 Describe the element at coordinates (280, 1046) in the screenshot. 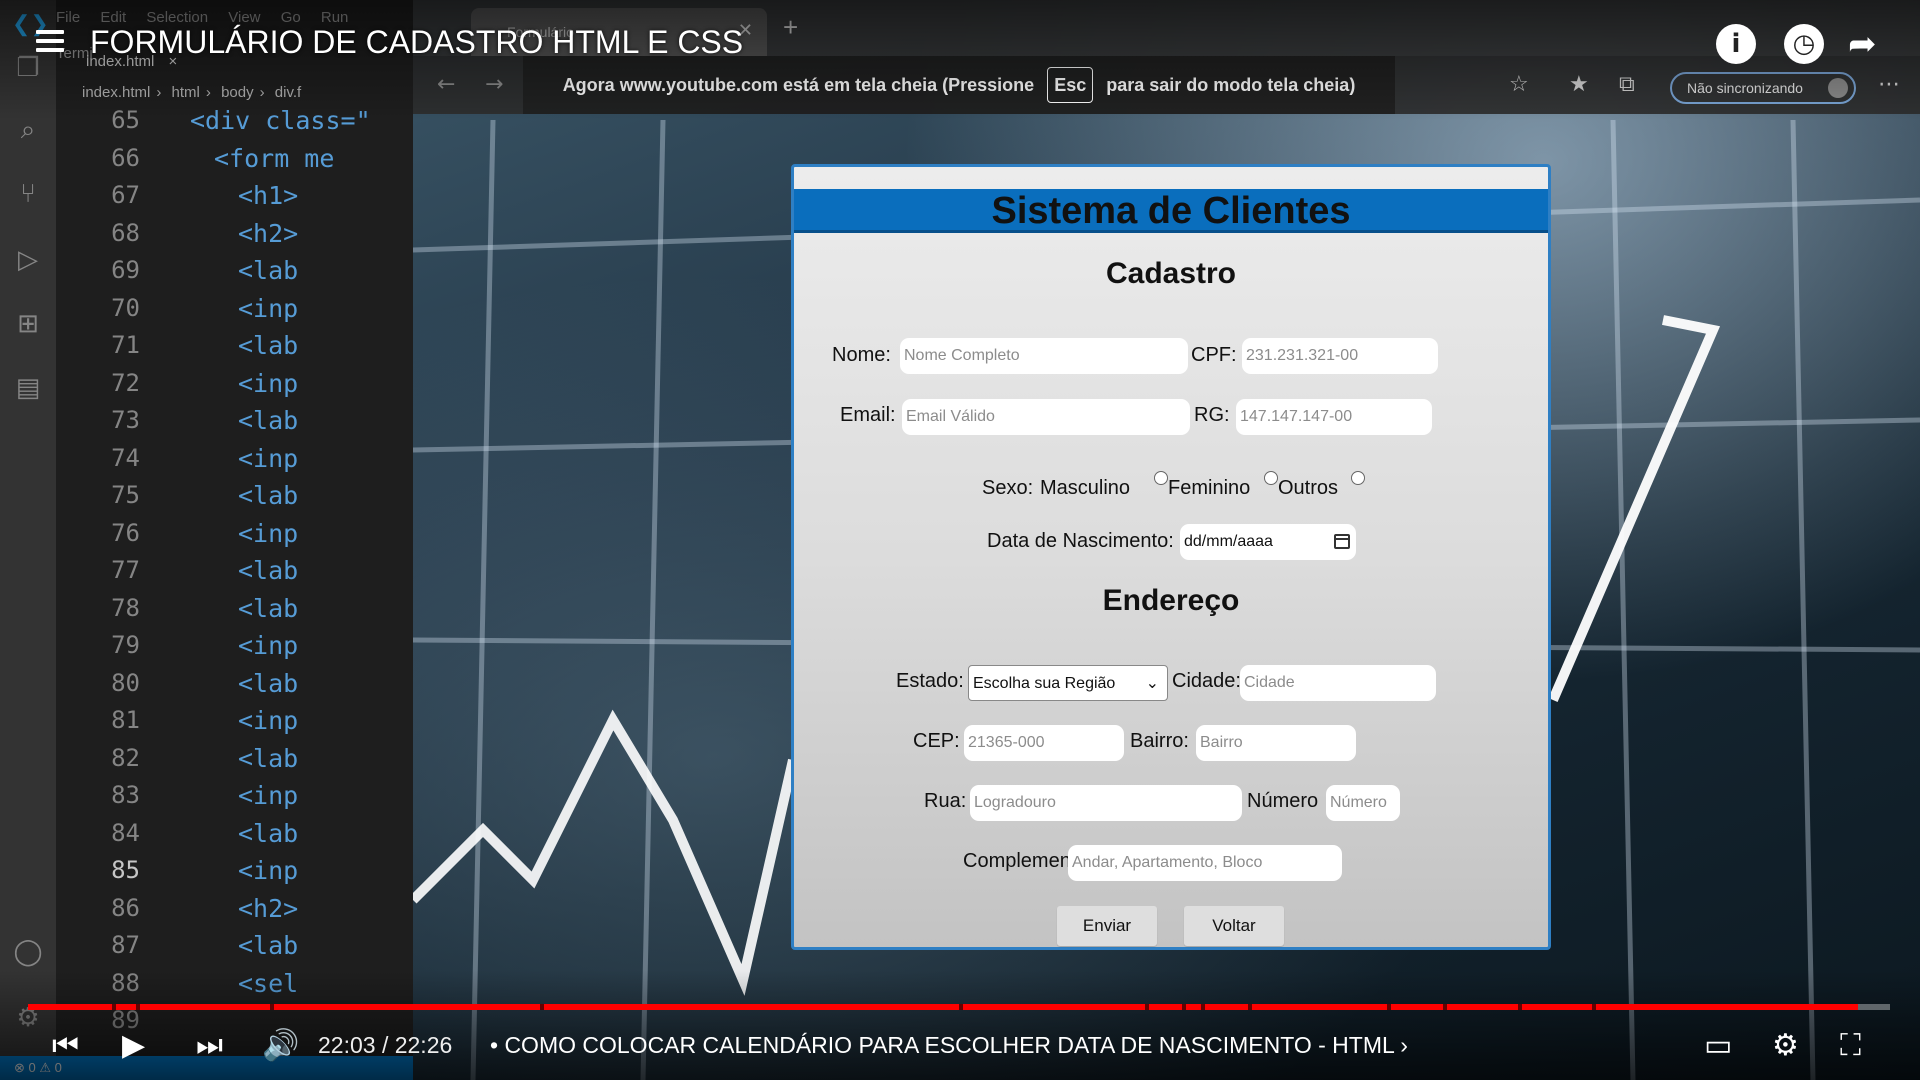

I see `volume-icon: 🔊` at that location.